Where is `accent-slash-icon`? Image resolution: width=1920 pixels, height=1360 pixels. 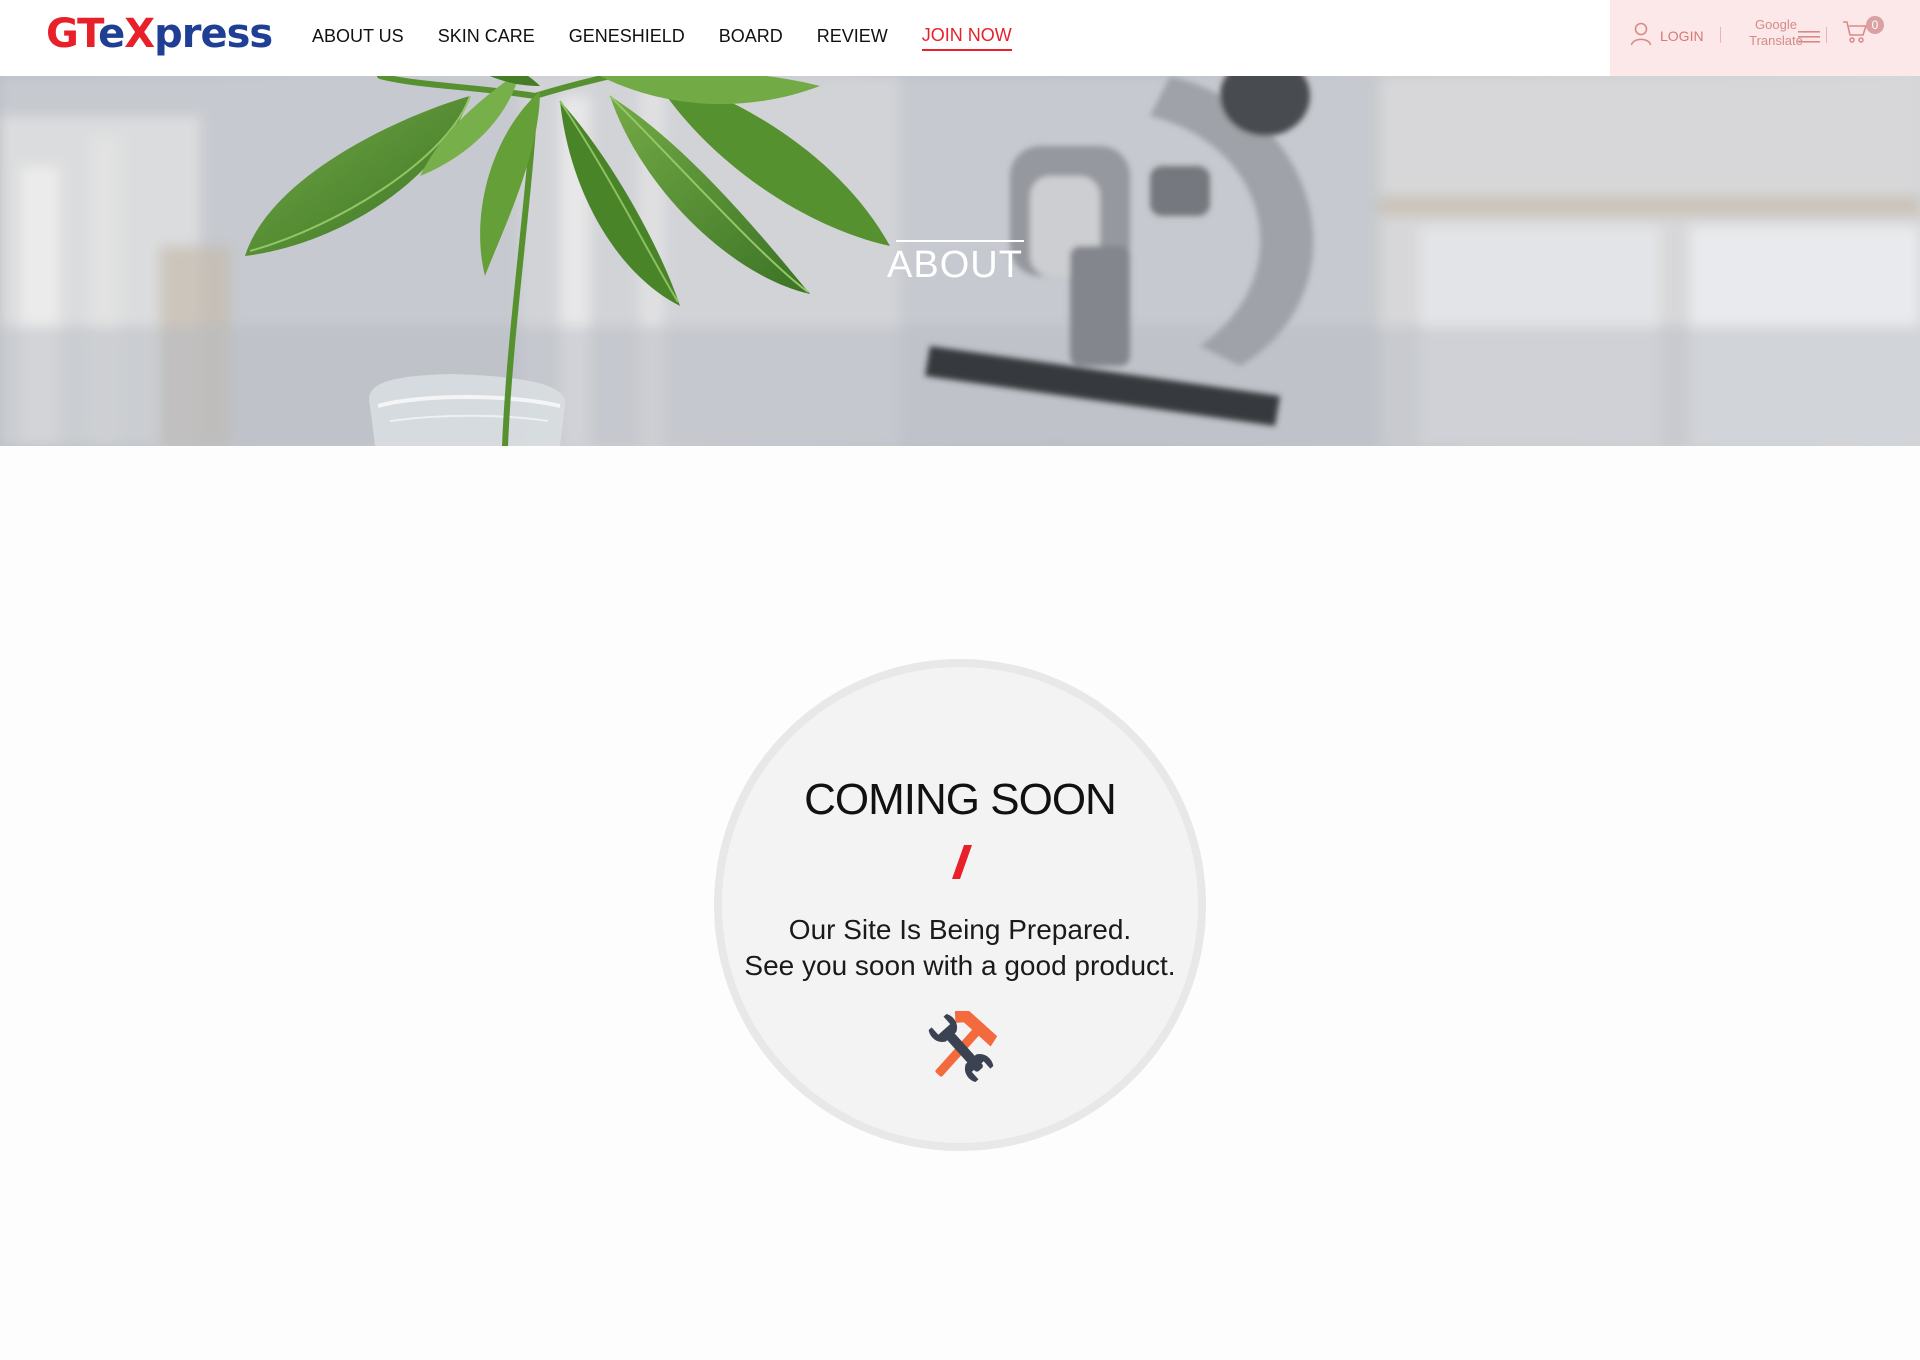 accent-slash-icon is located at coordinates (962, 862).